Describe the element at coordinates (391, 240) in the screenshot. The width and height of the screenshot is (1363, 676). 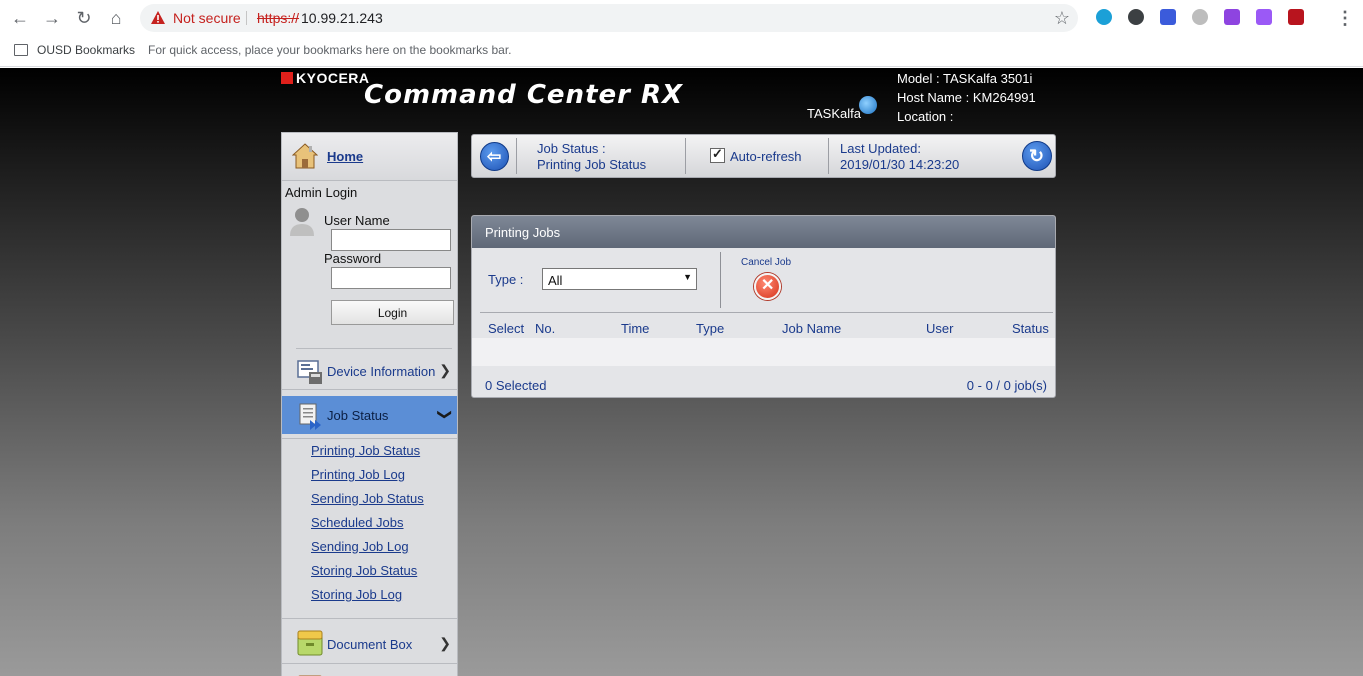
I see `username-input` at that location.